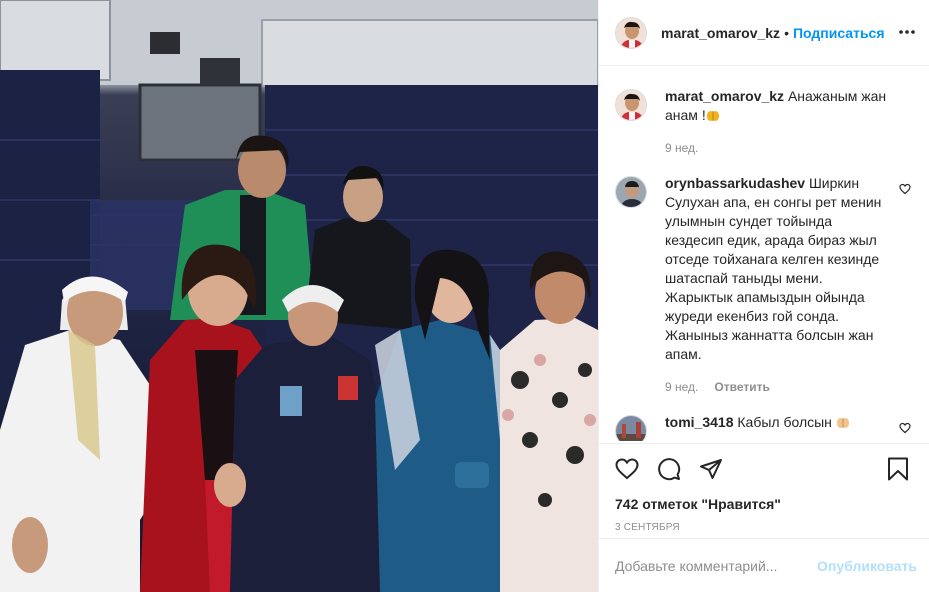  Describe the element at coordinates (628, 469) in the screenshot. I see `heart-icon` at that location.